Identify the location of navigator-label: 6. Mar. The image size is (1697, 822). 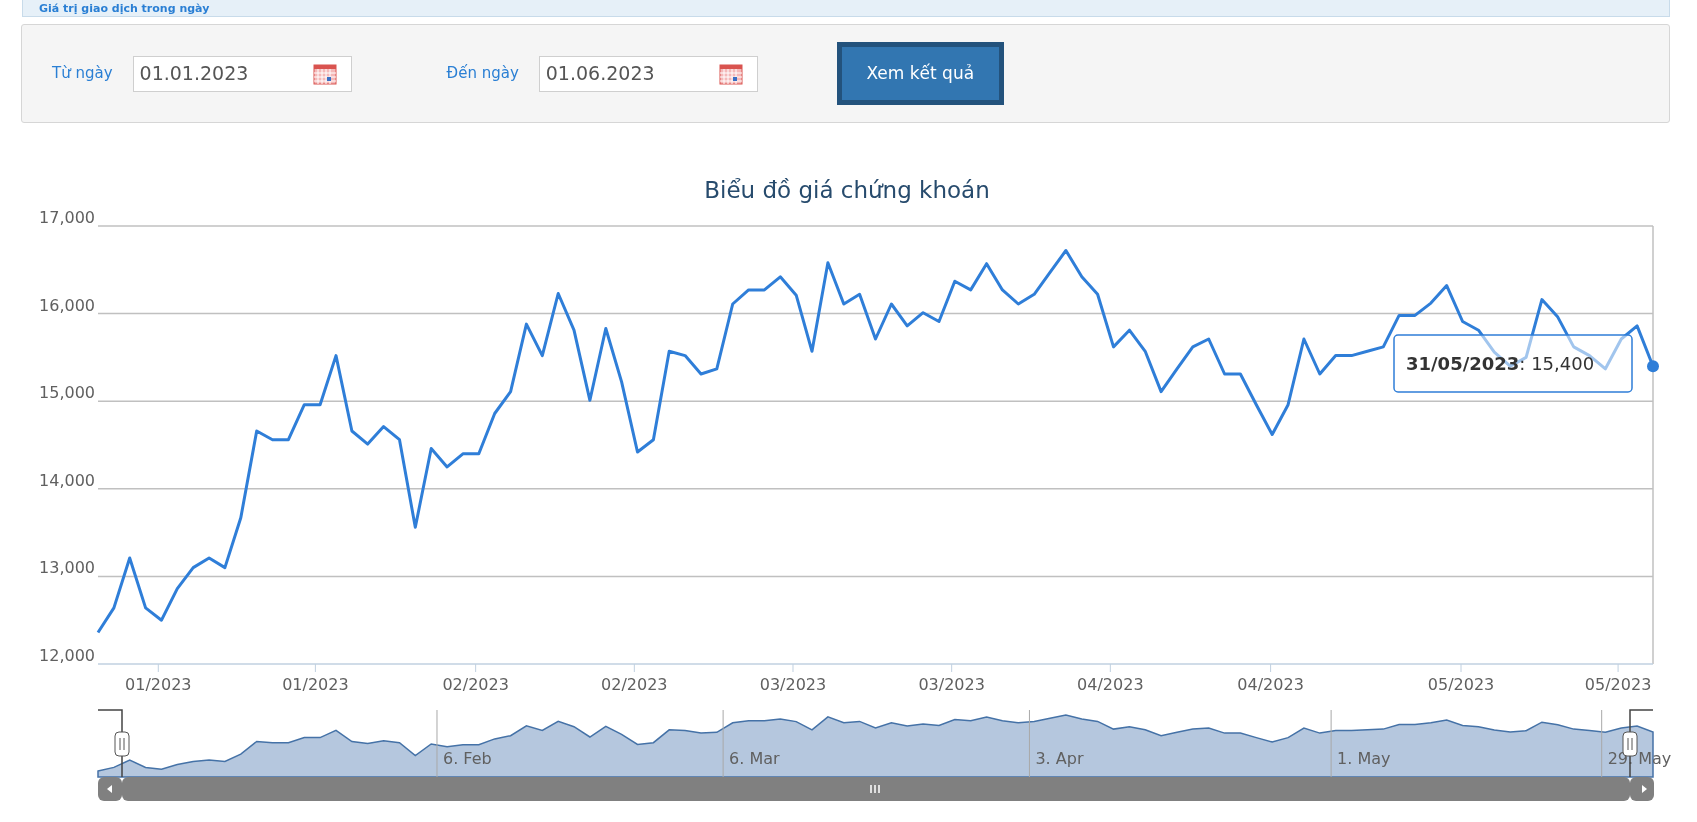
(754, 758).